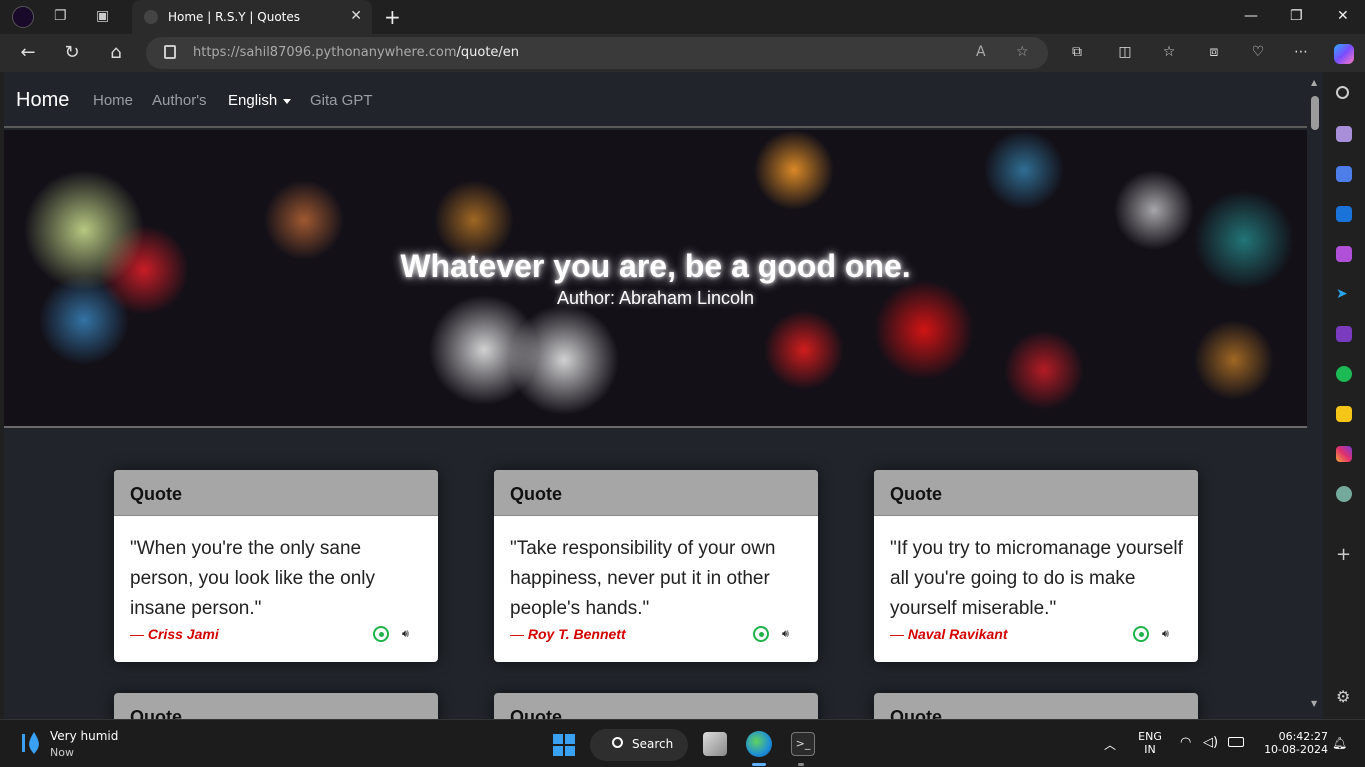  What do you see at coordinates (656, 706) in the screenshot?
I see `quote-card-partial: Quote` at bounding box center [656, 706].